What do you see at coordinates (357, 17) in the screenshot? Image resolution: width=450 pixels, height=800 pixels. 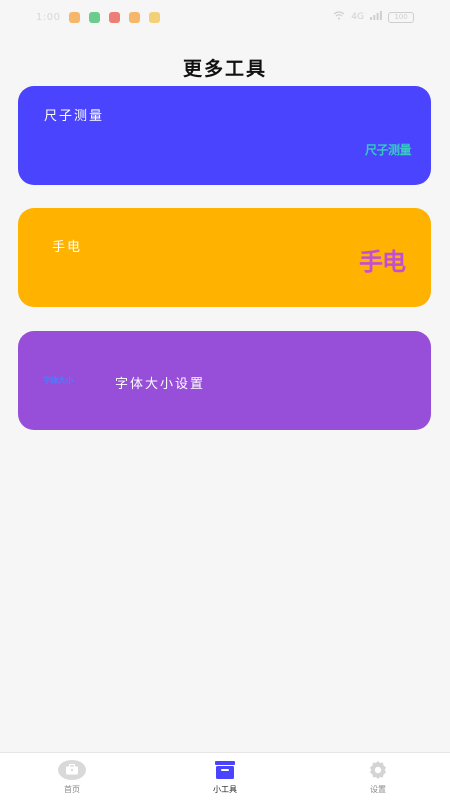 I see `network-type: 4G` at bounding box center [357, 17].